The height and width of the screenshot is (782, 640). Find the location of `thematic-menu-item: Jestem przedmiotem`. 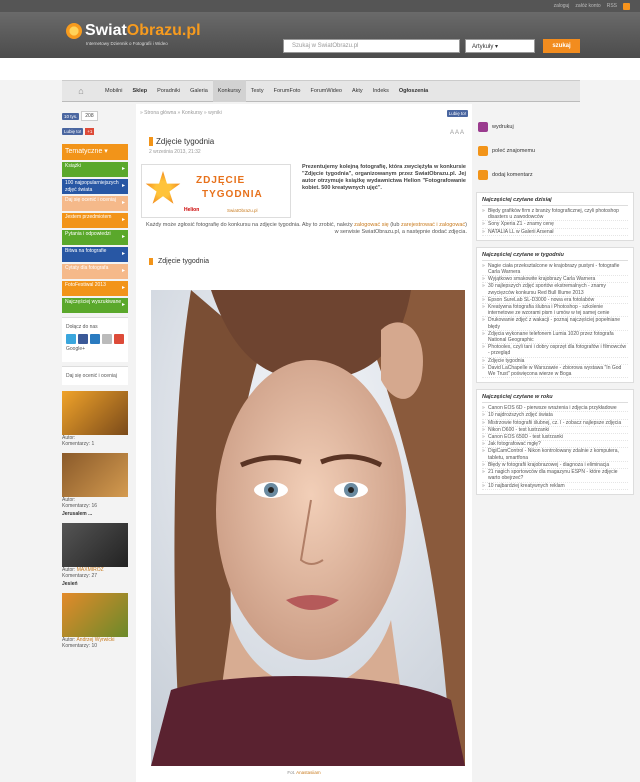

thematic-menu-item: Jestem przedmiotem is located at coordinates (95, 220).